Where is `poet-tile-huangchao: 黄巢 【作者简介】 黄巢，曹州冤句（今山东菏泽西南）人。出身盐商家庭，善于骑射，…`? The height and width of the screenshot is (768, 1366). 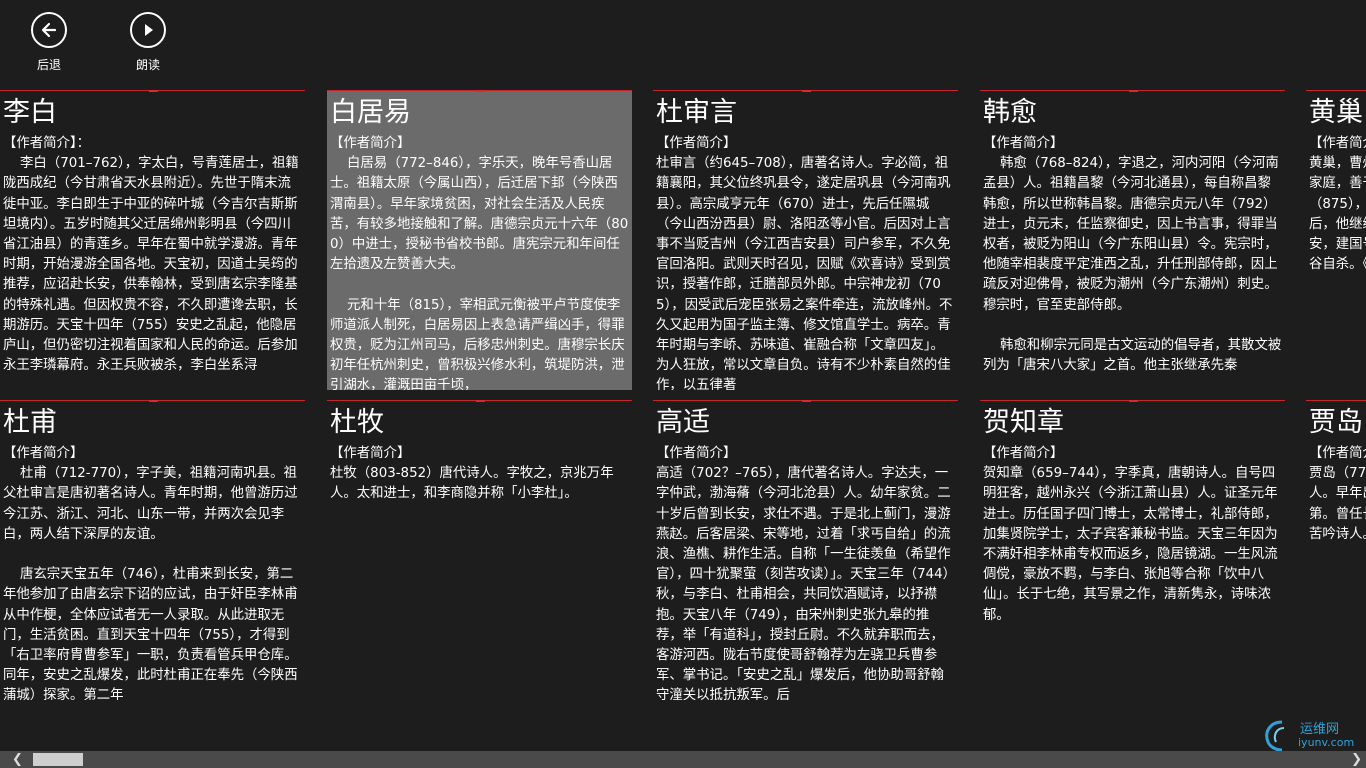
poet-tile-huangchao: 黄巢 【作者简介】 黄巢，曹州冤句（今山东菏泽西南）人。出身盐商家庭，善于骑射，… is located at coordinates (1336, 240).